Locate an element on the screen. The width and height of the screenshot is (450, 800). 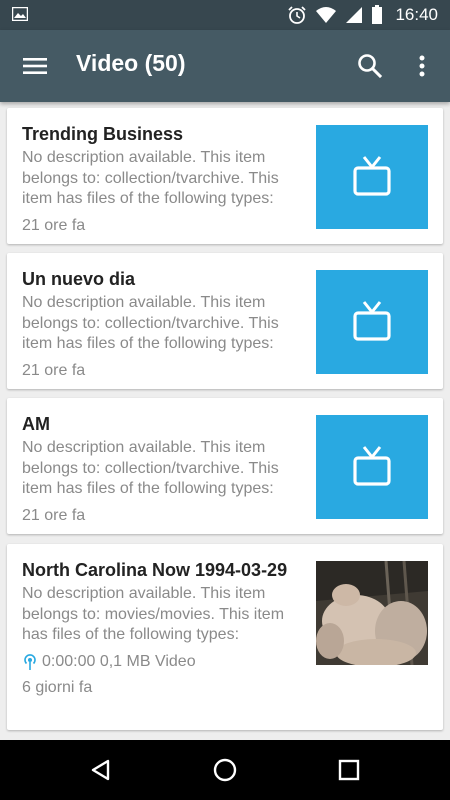
overflow-menu-icon is located at coordinates (422, 66).